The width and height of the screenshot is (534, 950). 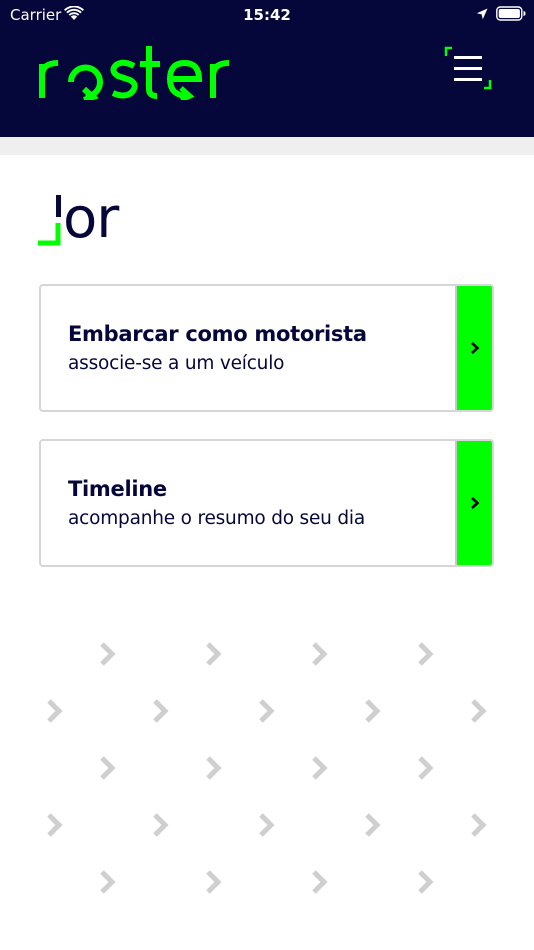 I want to click on card-subtitle: associe-se a um veículo, so click(x=176, y=363).